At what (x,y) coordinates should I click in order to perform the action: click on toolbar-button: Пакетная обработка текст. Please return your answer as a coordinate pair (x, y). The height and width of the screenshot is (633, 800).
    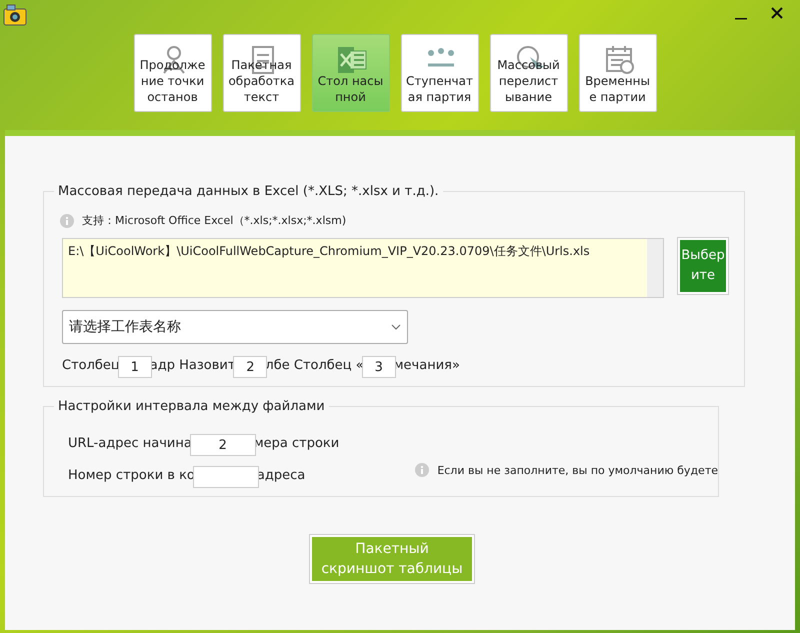
    Looking at the image, I should click on (261, 73).